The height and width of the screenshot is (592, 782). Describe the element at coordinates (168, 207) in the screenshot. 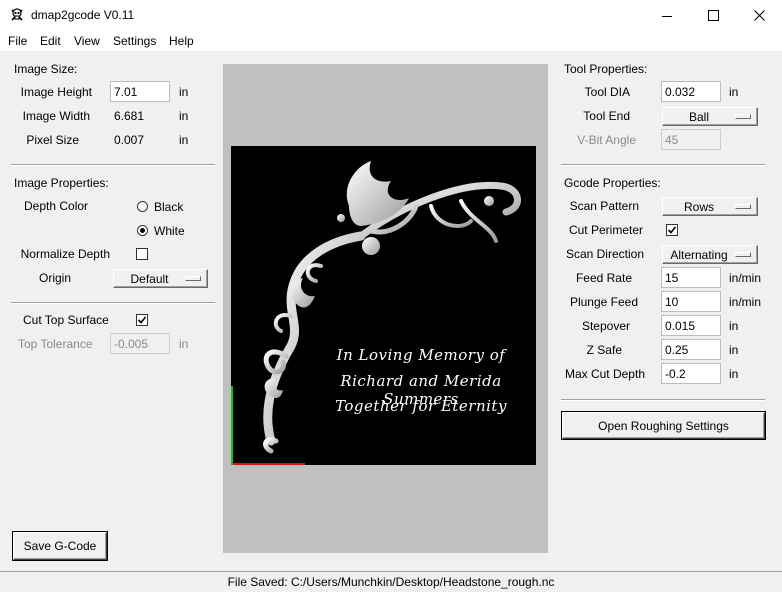

I see `depth-color-black-label: Black` at that location.